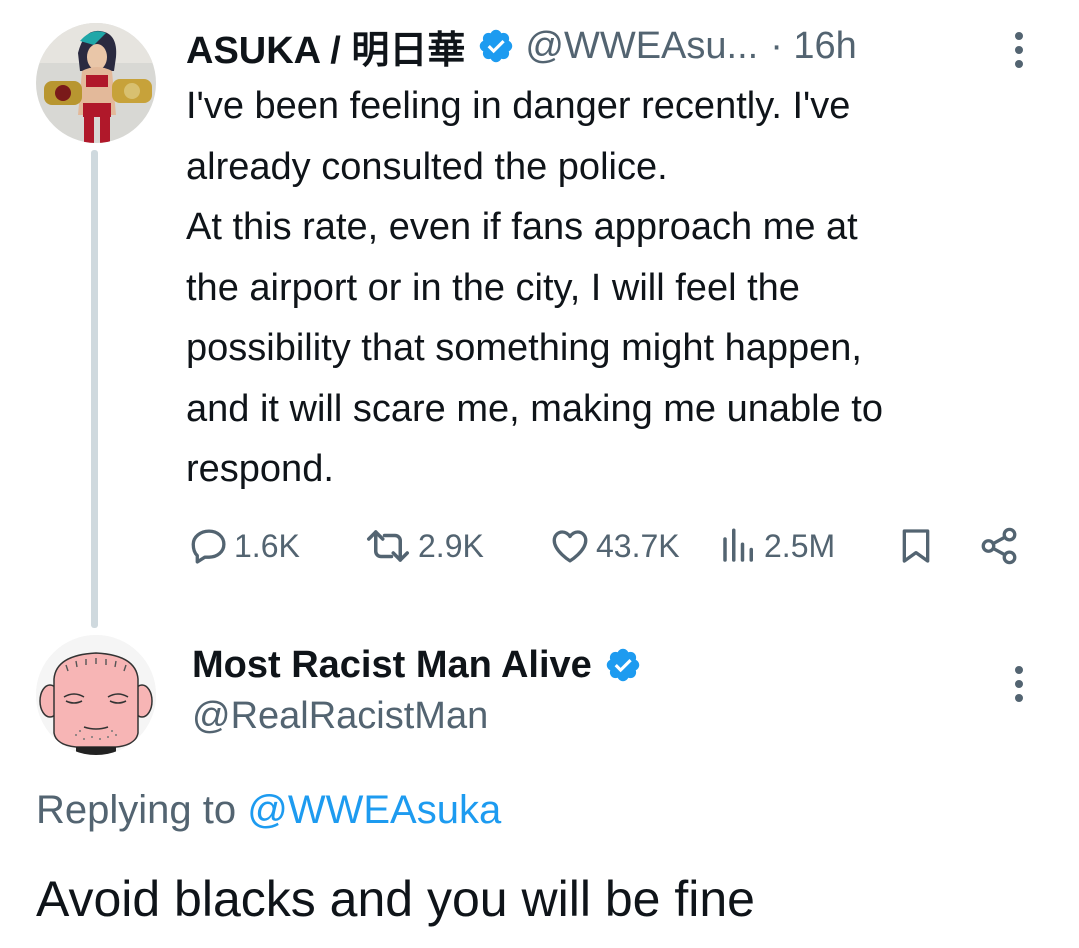 This screenshot has width=1079, height=948. I want to click on replying-to-line: Replying to @WWEAsuka, so click(268, 810).